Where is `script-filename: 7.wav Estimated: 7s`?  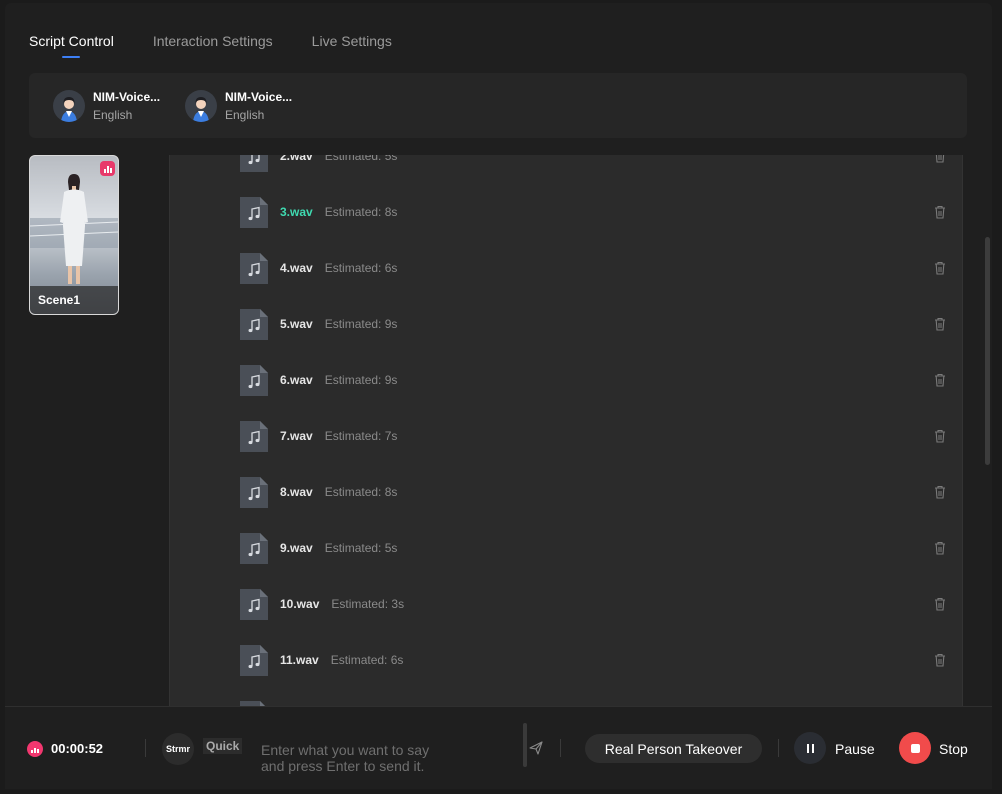 script-filename: 7.wav Estimated: 7s is located at coordinates (338, 436).